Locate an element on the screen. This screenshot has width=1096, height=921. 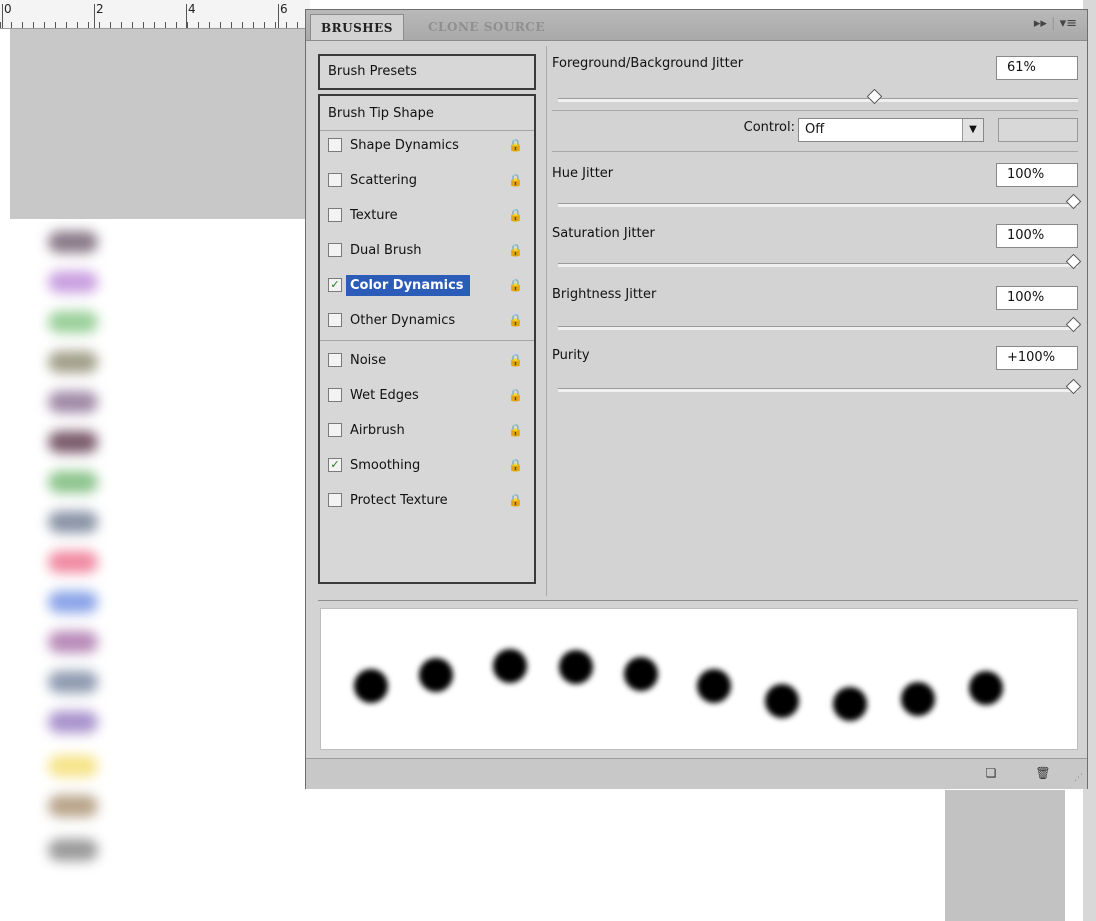
ruler-number: 6 is located at coordinates (284, 9).